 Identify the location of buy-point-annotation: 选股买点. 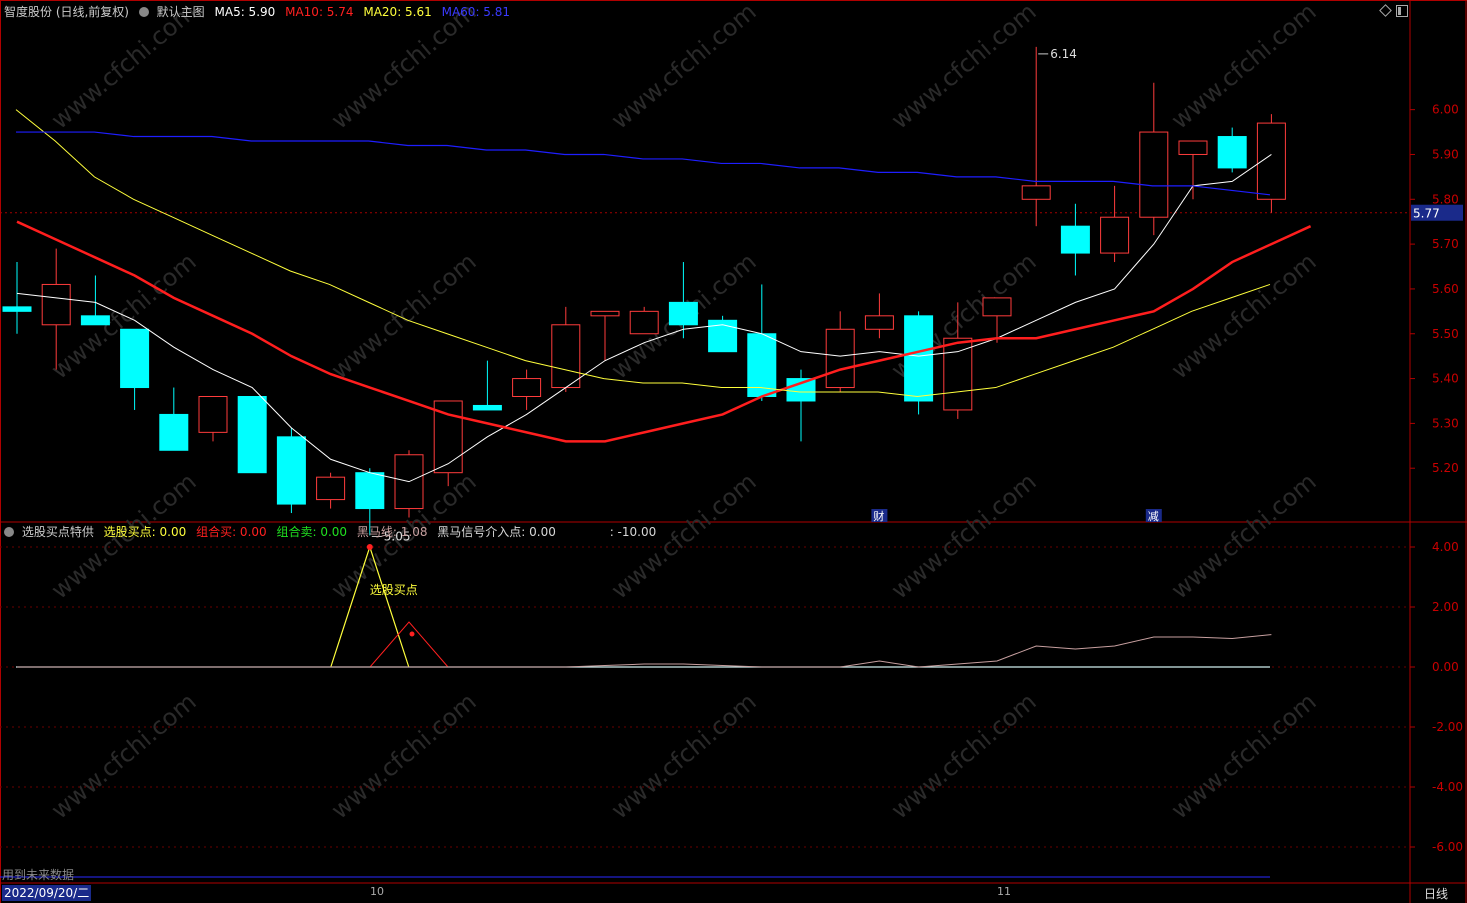
(394, 590).